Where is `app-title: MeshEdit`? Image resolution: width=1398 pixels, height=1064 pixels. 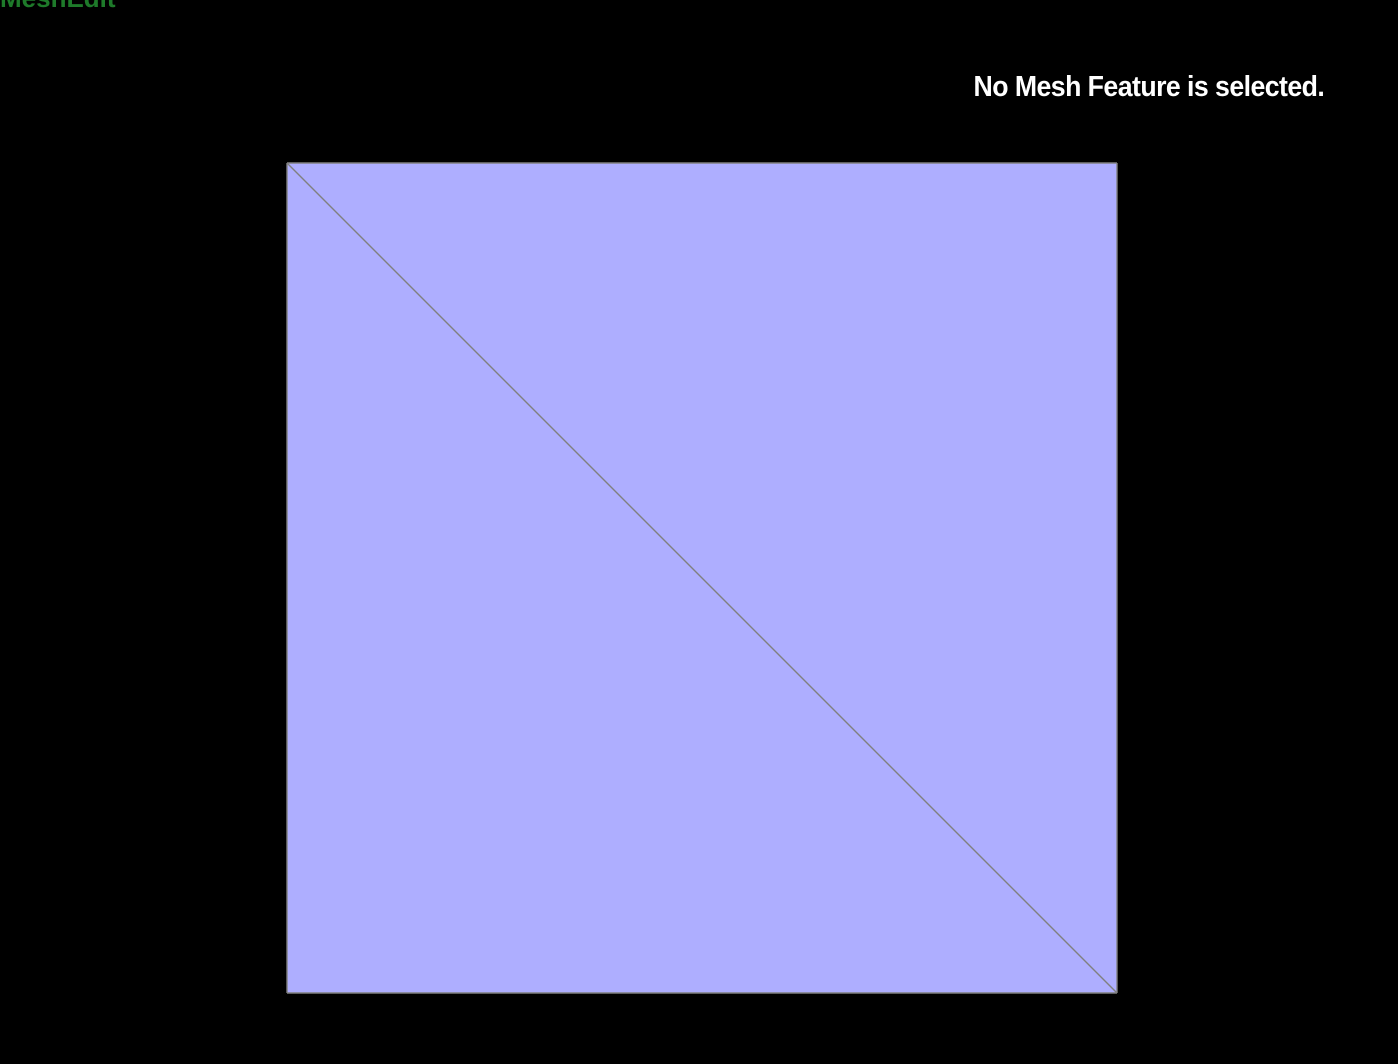 app-title: MeshEdit is located at coordinates (58, 4).